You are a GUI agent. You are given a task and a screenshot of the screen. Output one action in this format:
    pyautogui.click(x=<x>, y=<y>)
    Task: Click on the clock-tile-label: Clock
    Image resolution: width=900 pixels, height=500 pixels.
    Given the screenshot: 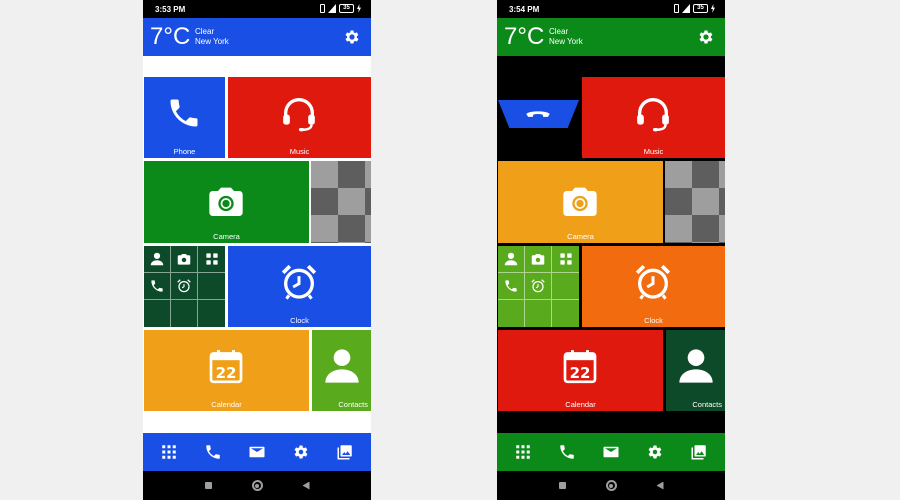 What is the action you would take?
    pyautogui.click(x=653, y=320)
    